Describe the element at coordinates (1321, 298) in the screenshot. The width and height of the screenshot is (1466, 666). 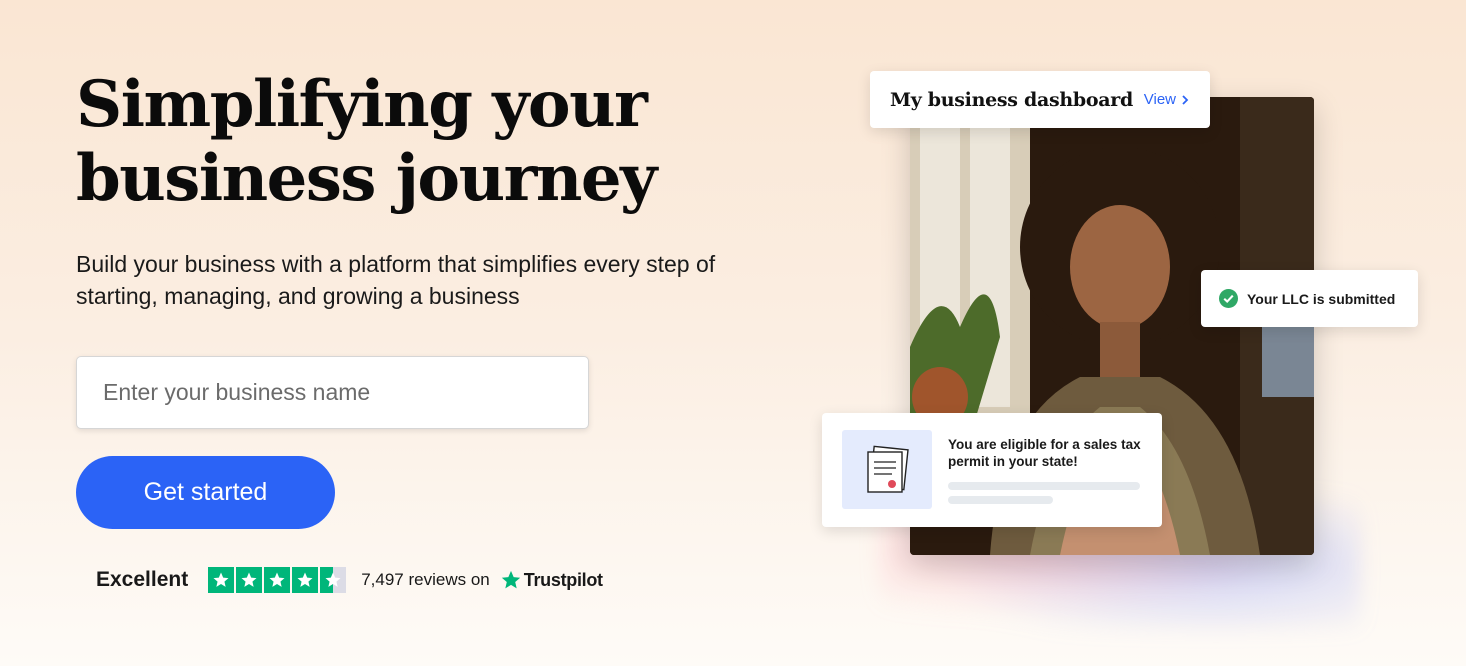
I see `llc-status-text: Your LLC is submitted` at that location.